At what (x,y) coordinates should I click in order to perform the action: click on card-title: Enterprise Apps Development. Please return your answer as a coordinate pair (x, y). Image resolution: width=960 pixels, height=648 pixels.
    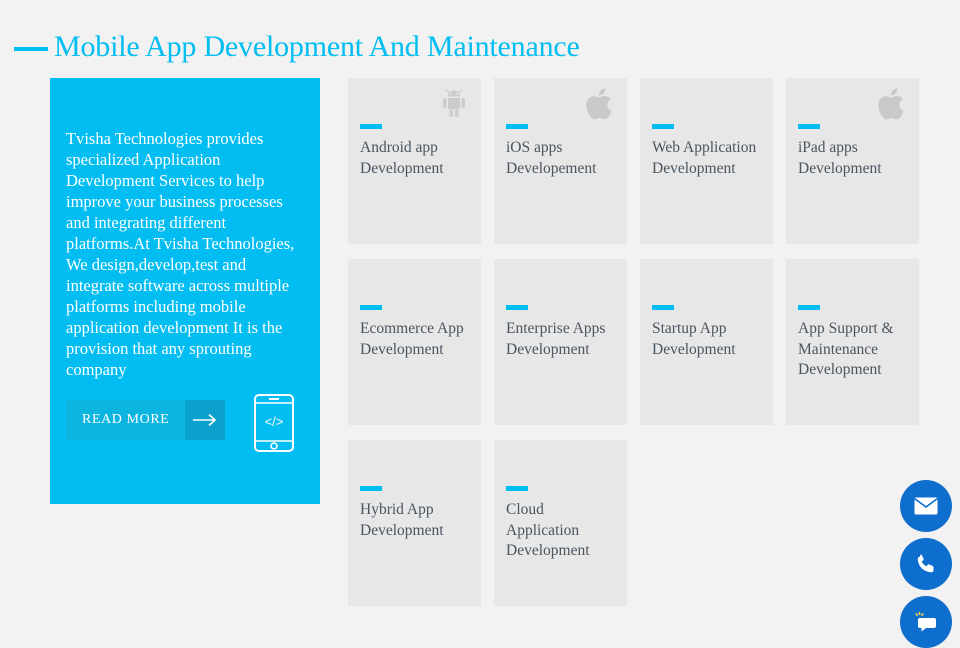
    Looking at the image, I should click on (556, 339).